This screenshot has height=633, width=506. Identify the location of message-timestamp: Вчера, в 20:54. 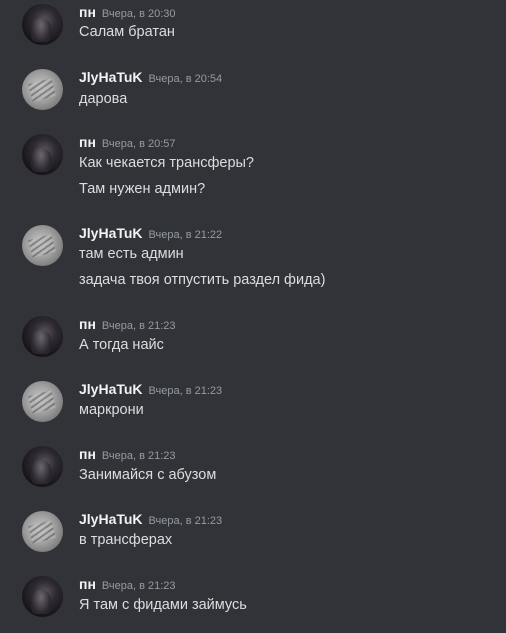
(185, 79).